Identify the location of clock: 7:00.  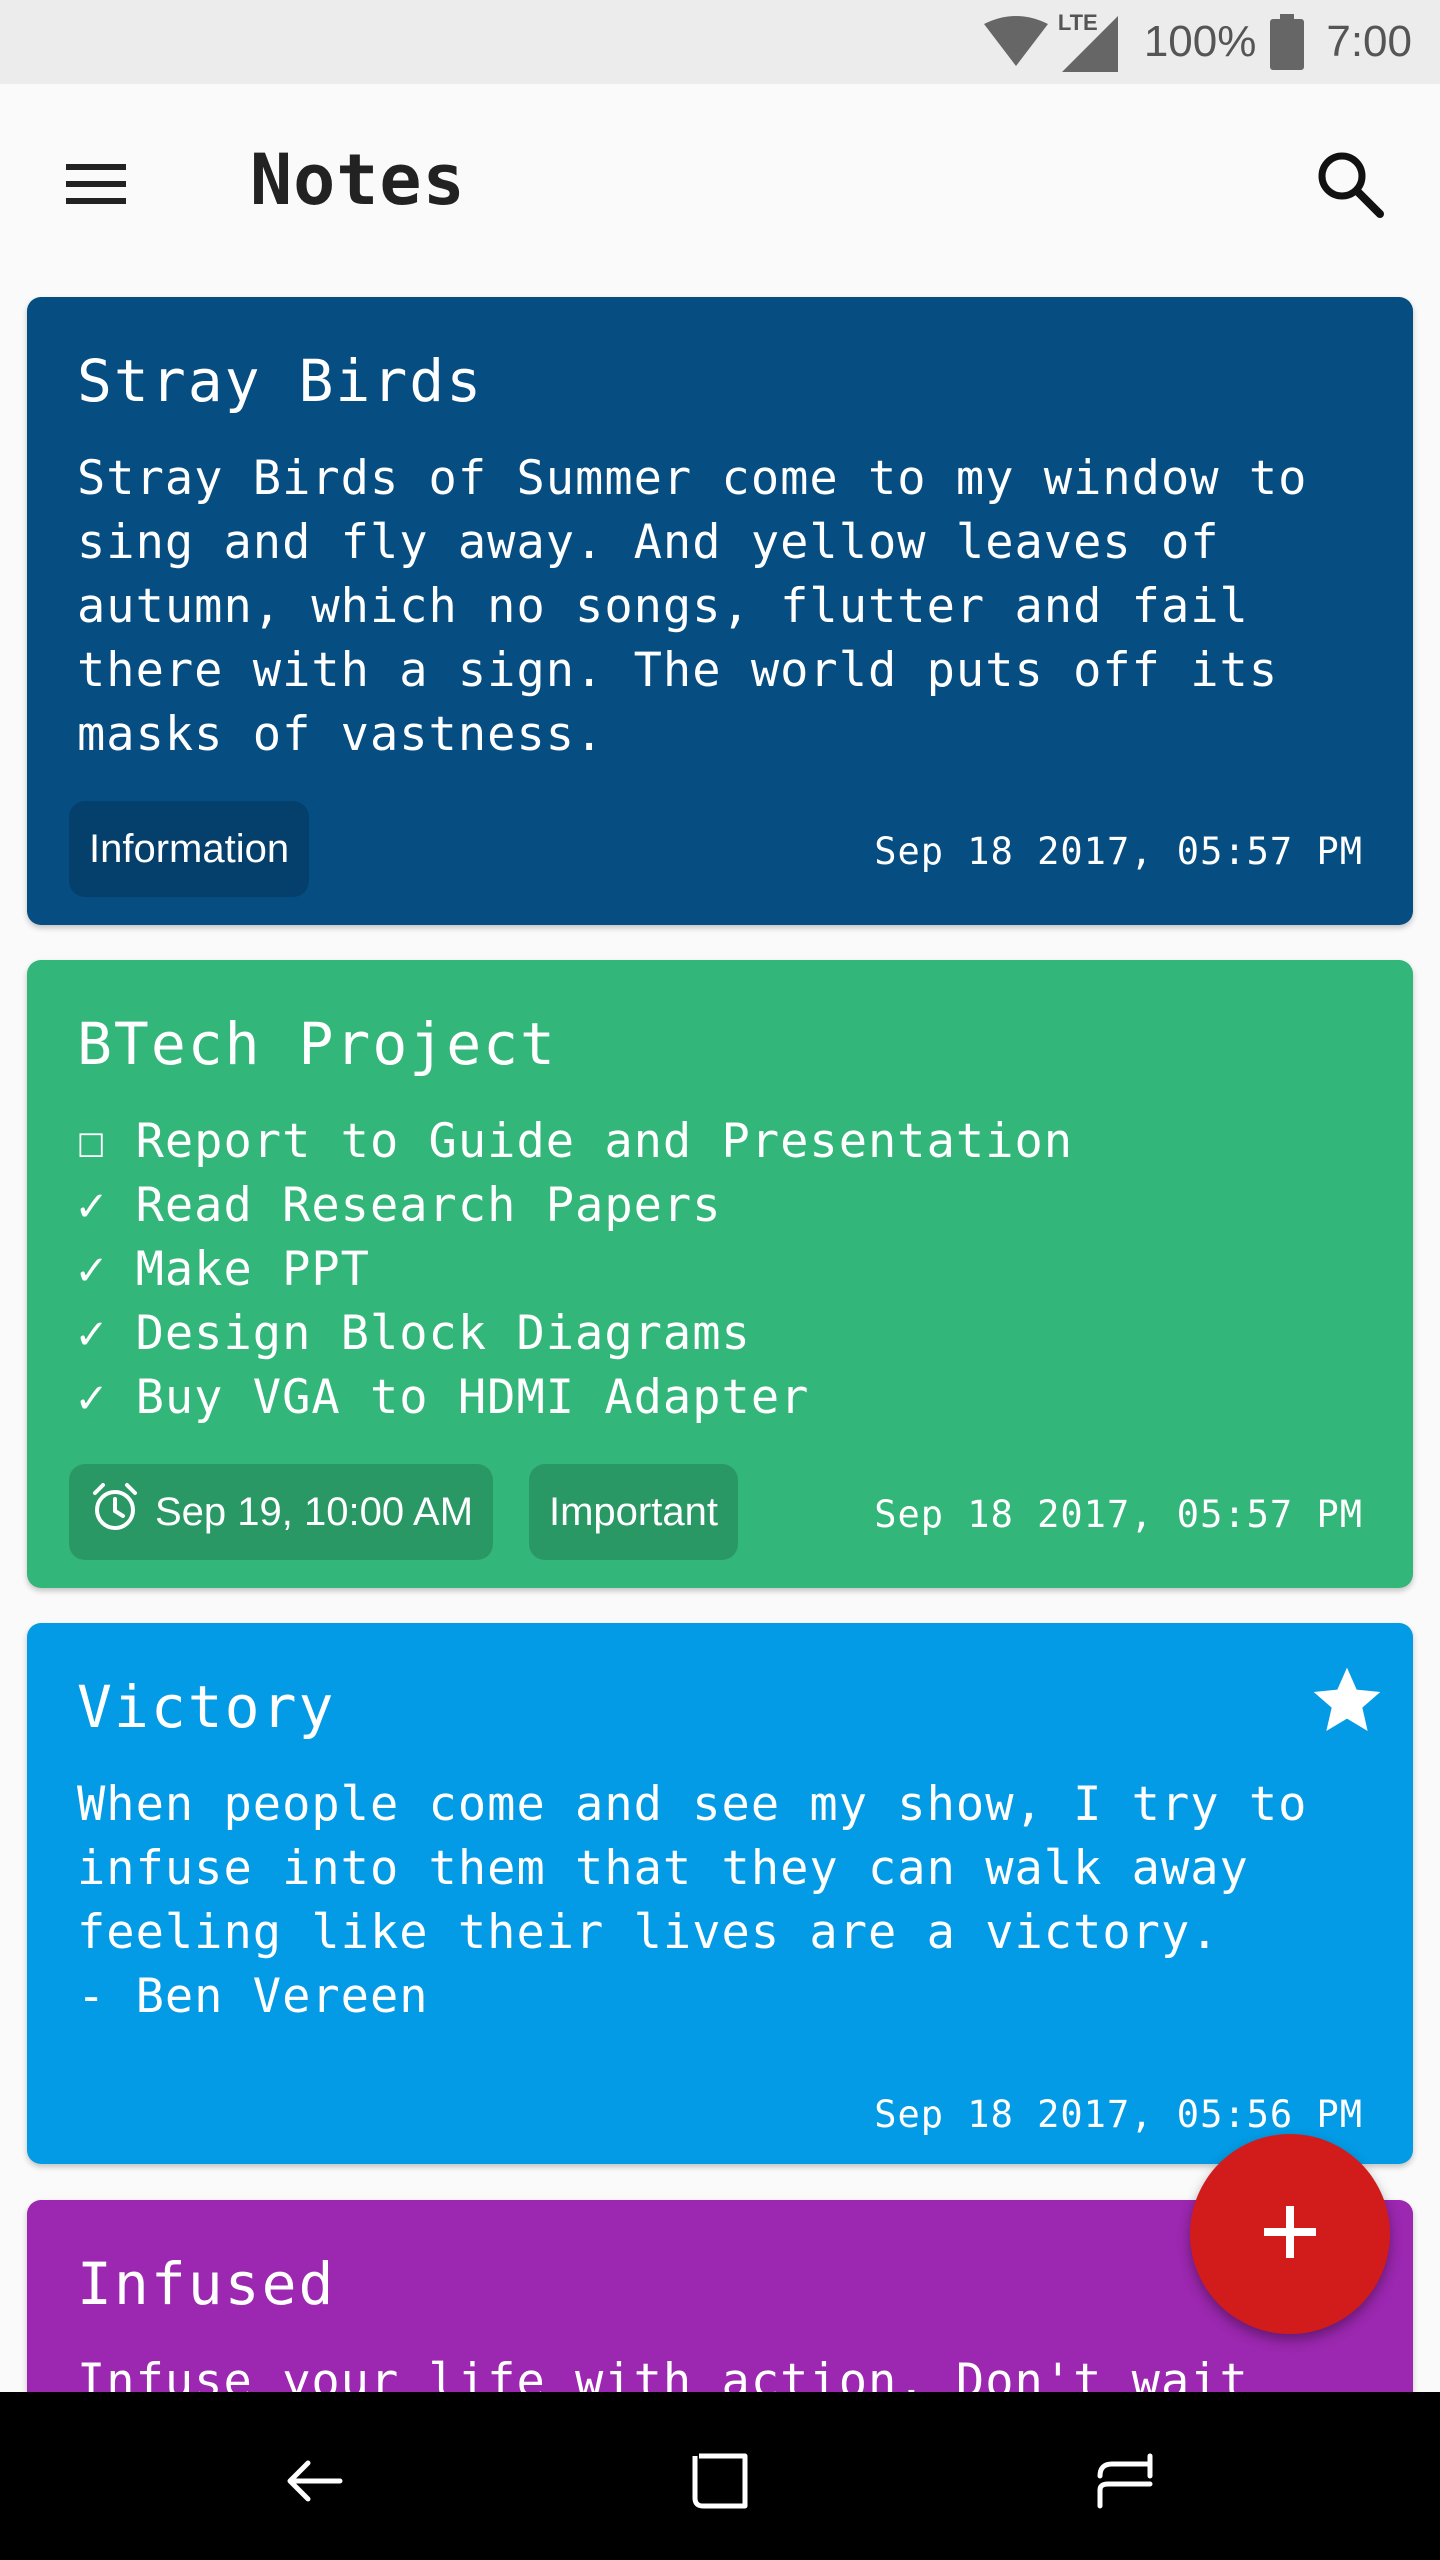
(1369, 41).